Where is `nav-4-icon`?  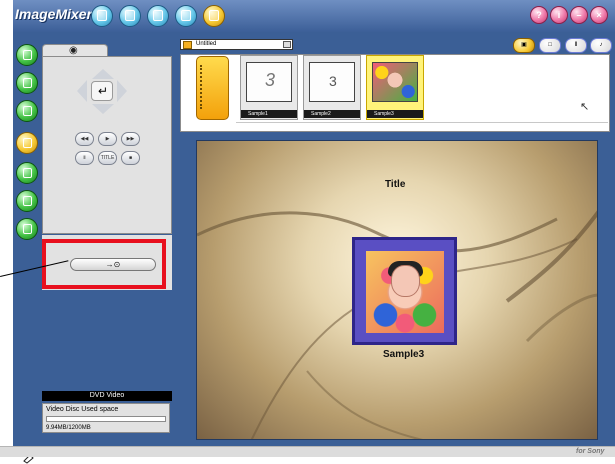
nav-4-icon is located at coordinates (27, 143).